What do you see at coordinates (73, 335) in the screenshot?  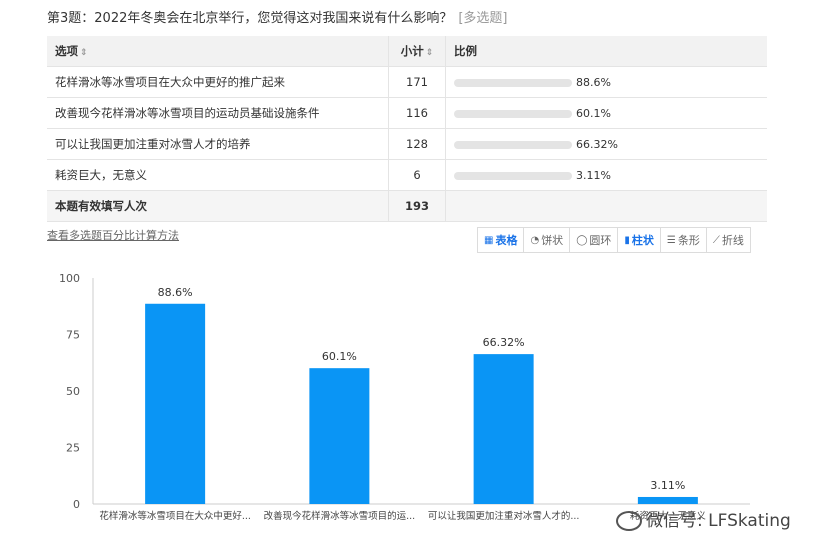 I see `y-tick-label: 75` at bounding box center [73, 335].